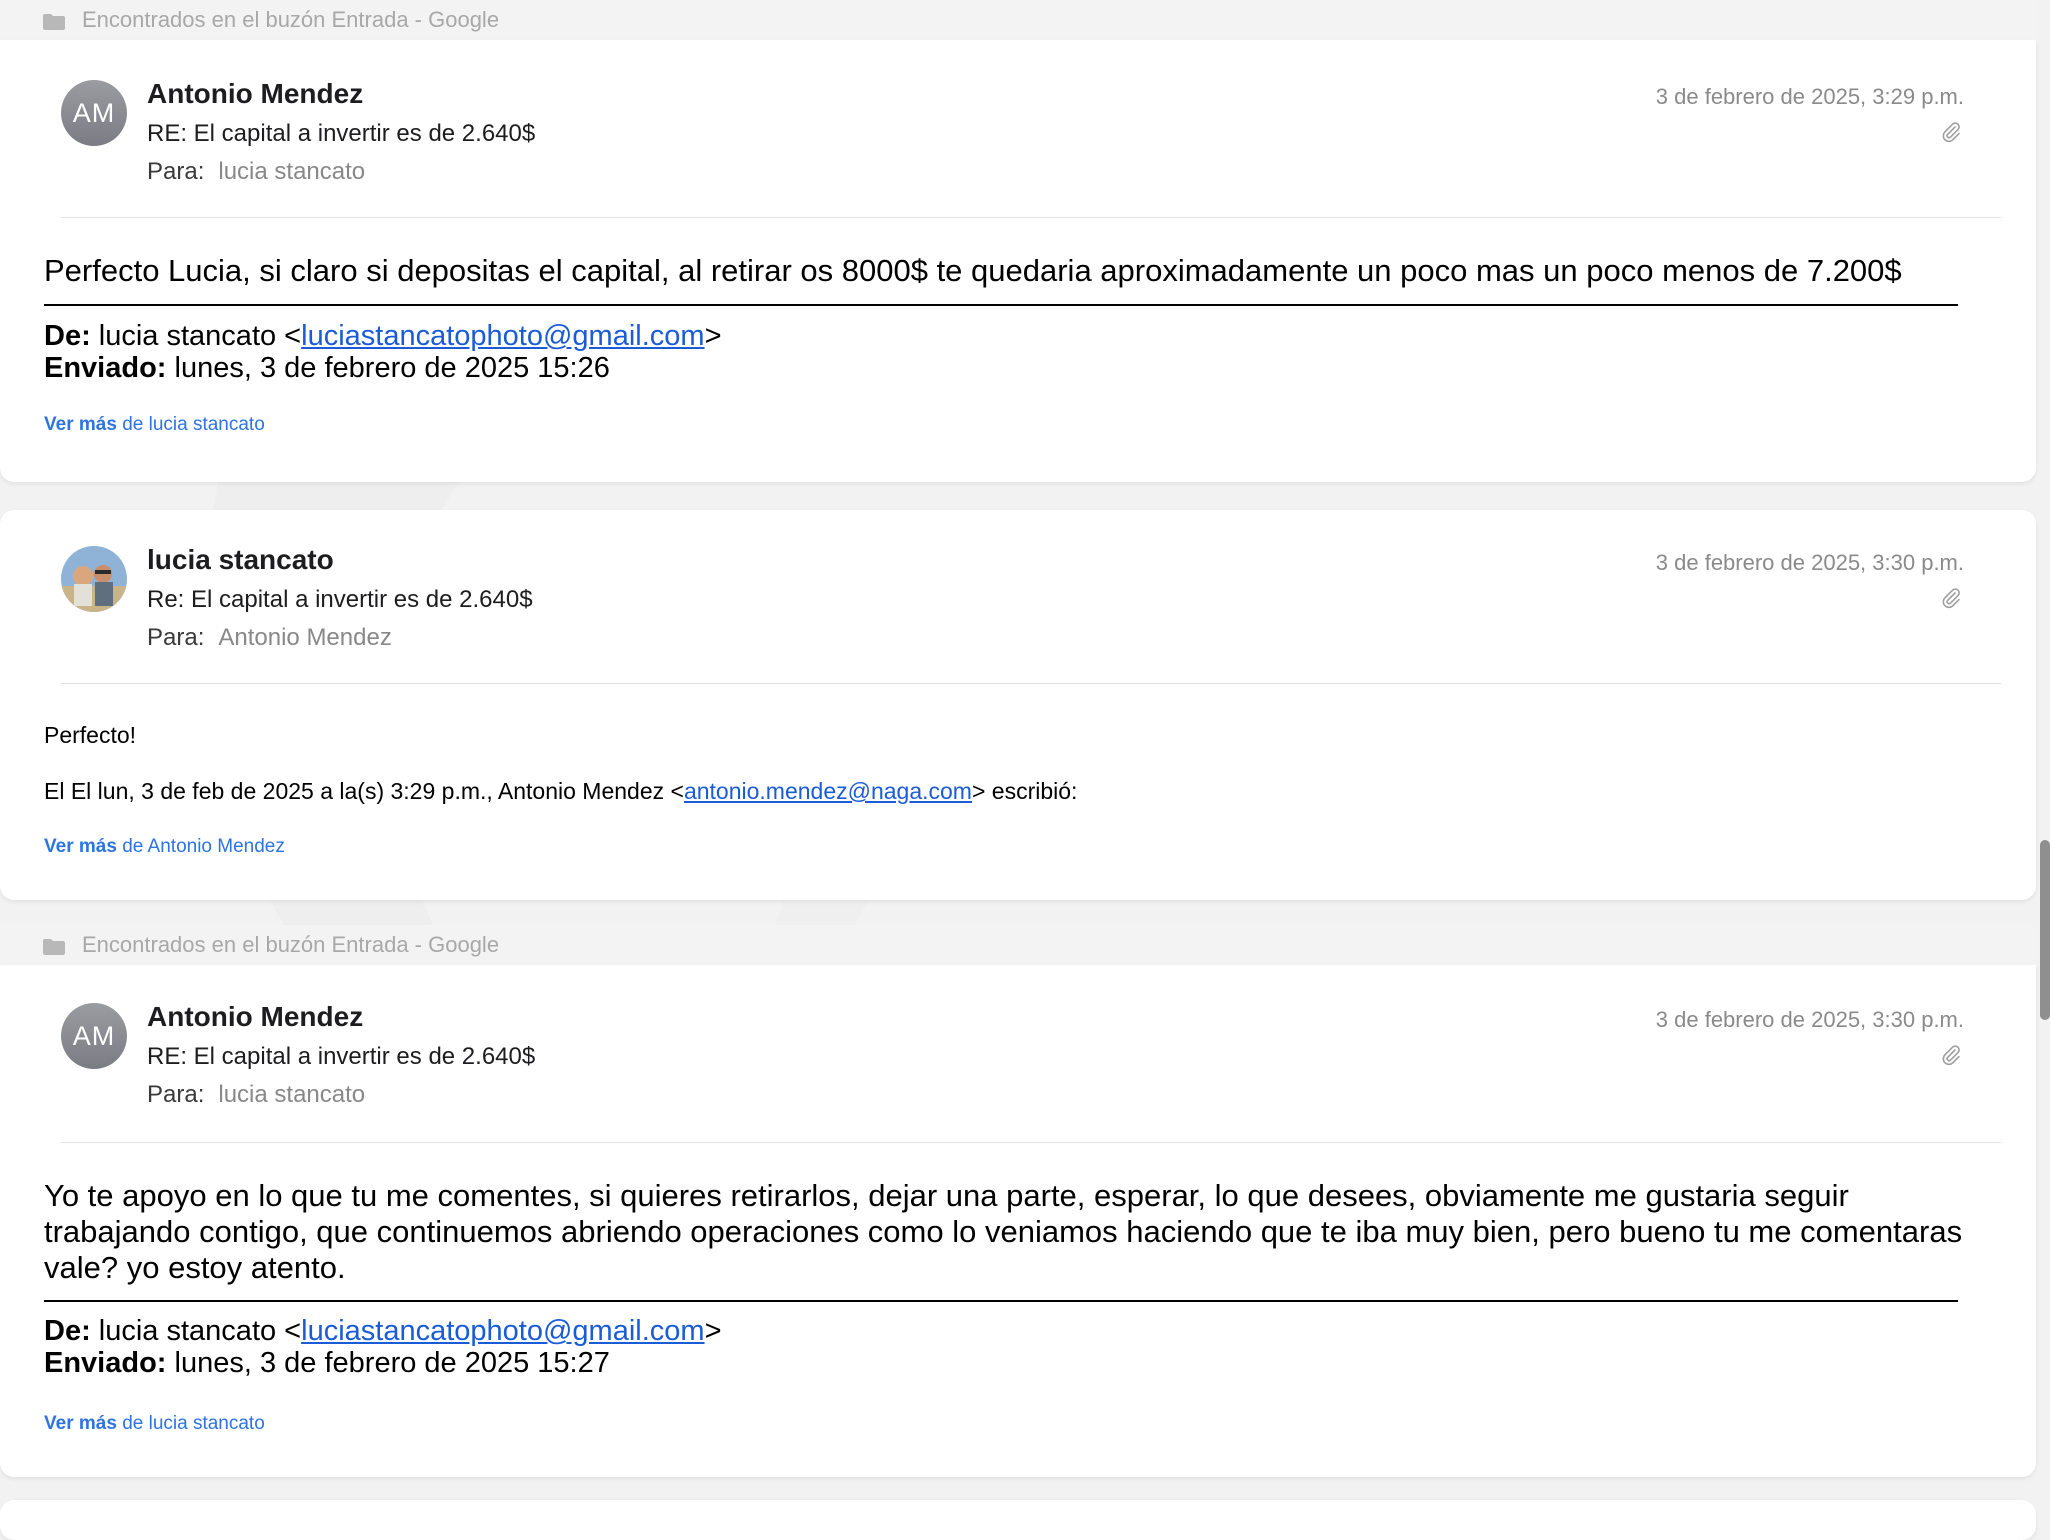 Image resolution: width=2050 pixels, height=1540 pixels. I want to click on user-photo-icon, so click(94, 579).